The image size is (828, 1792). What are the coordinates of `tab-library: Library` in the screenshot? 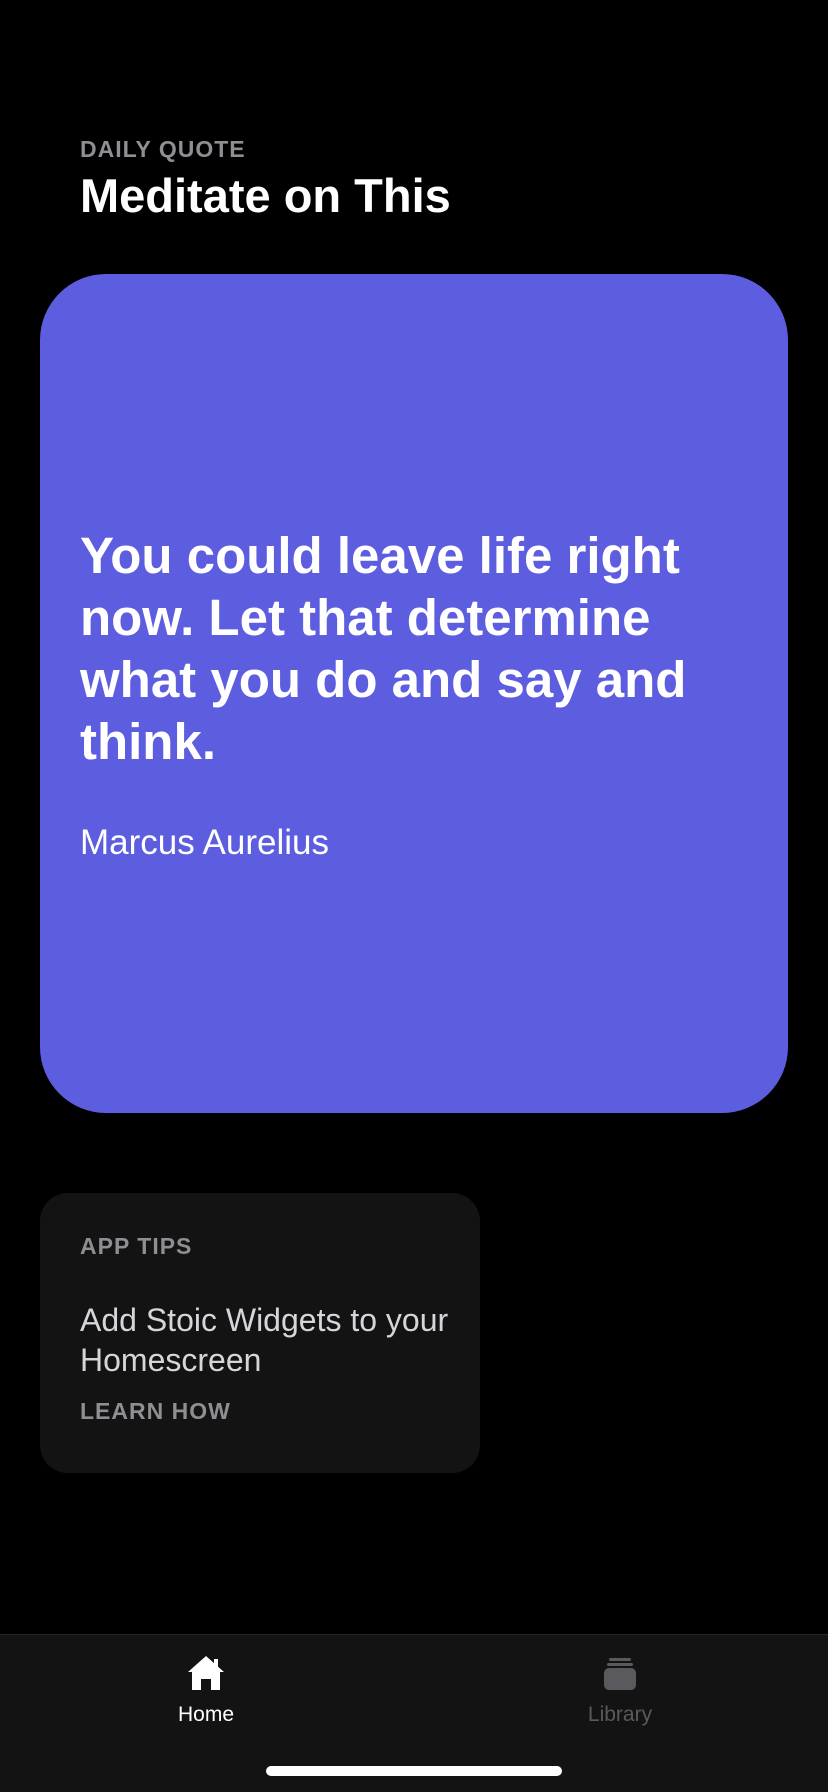 It's located at (620, 1690).